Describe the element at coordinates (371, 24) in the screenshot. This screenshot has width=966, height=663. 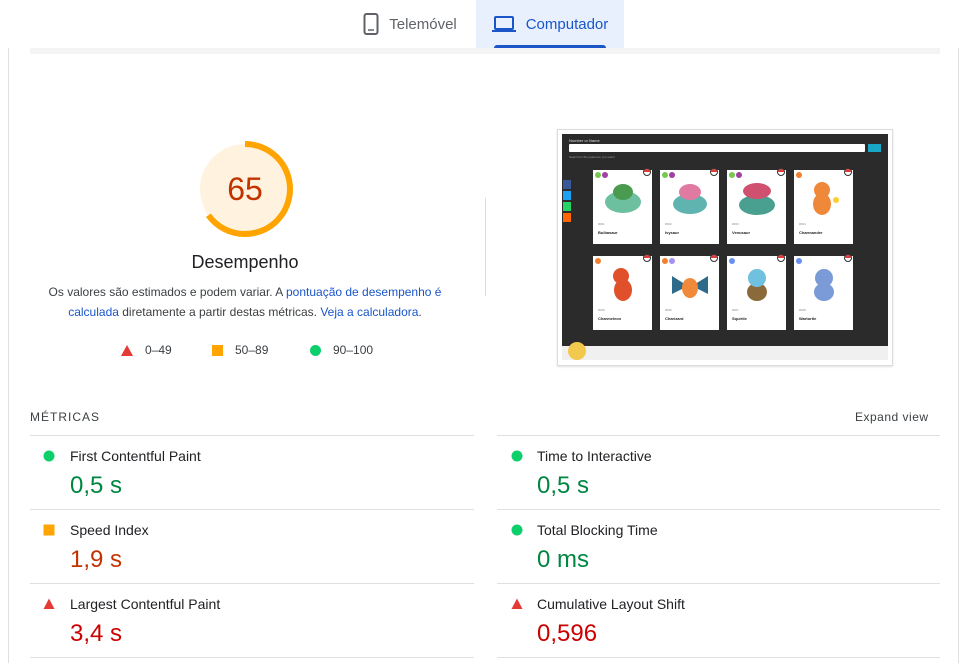
I see `smartphone-icon` at that location.